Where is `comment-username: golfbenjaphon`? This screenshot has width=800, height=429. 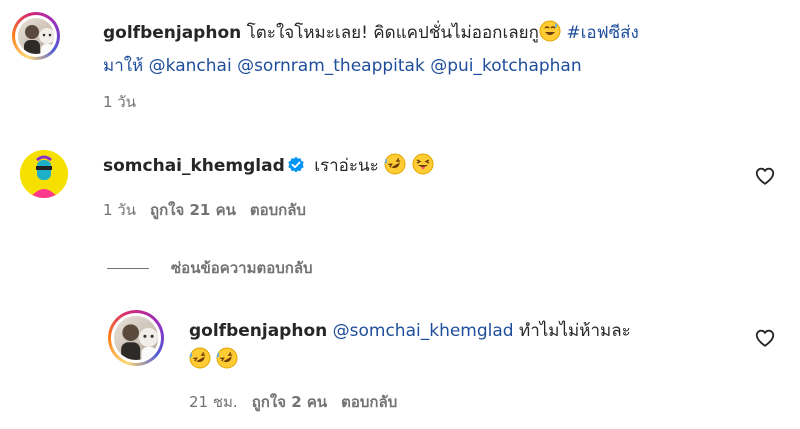 comment-username: golfbenjaphon is located at coordinates (172, 33).